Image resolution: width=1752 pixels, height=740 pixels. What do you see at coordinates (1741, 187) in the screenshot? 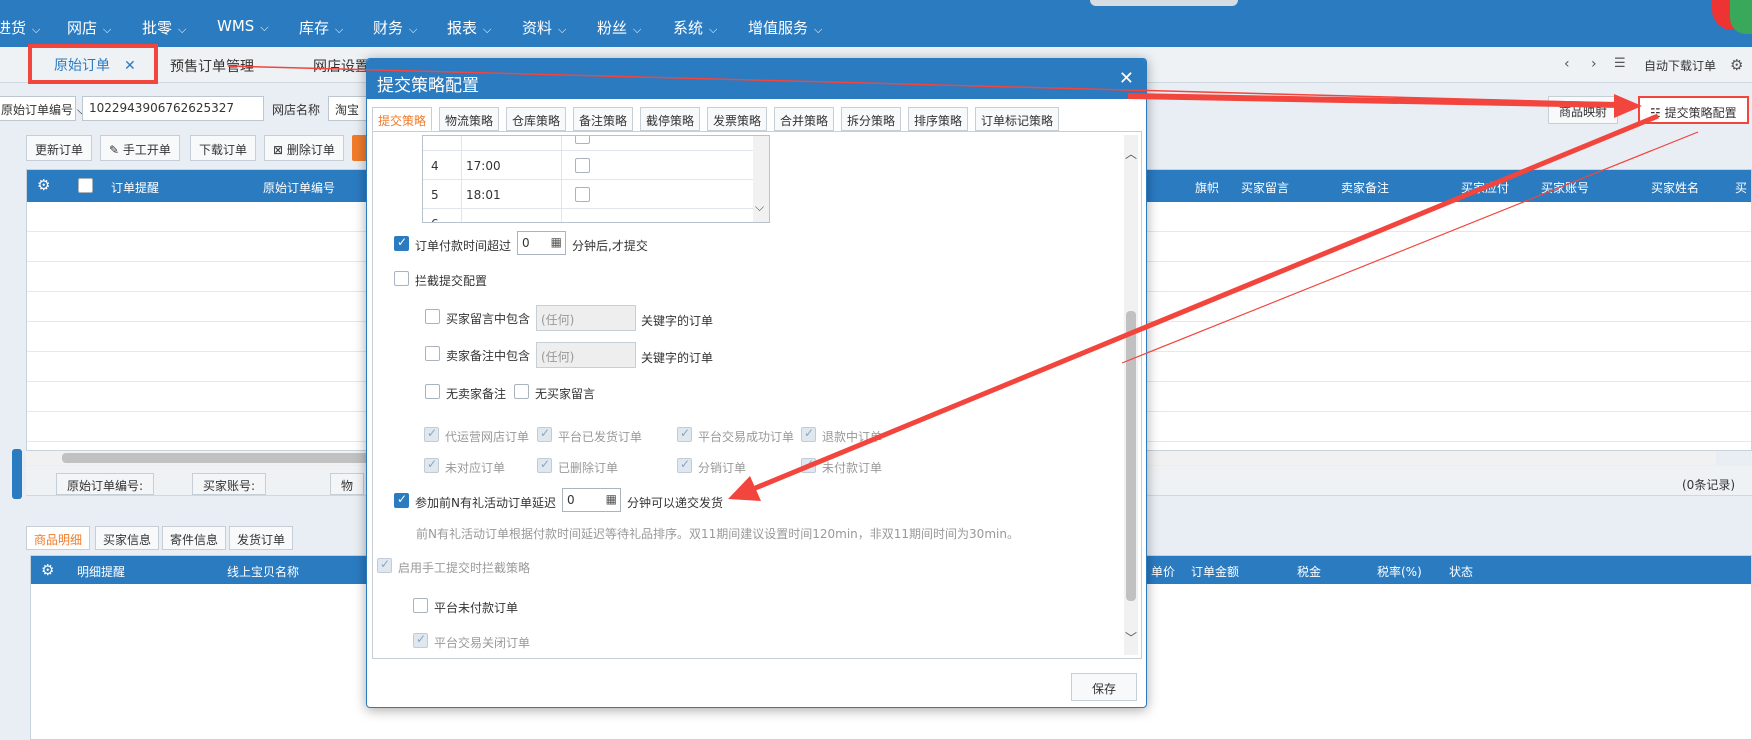
I see `col-truncated: 买` at bounding box center [1741, 187].